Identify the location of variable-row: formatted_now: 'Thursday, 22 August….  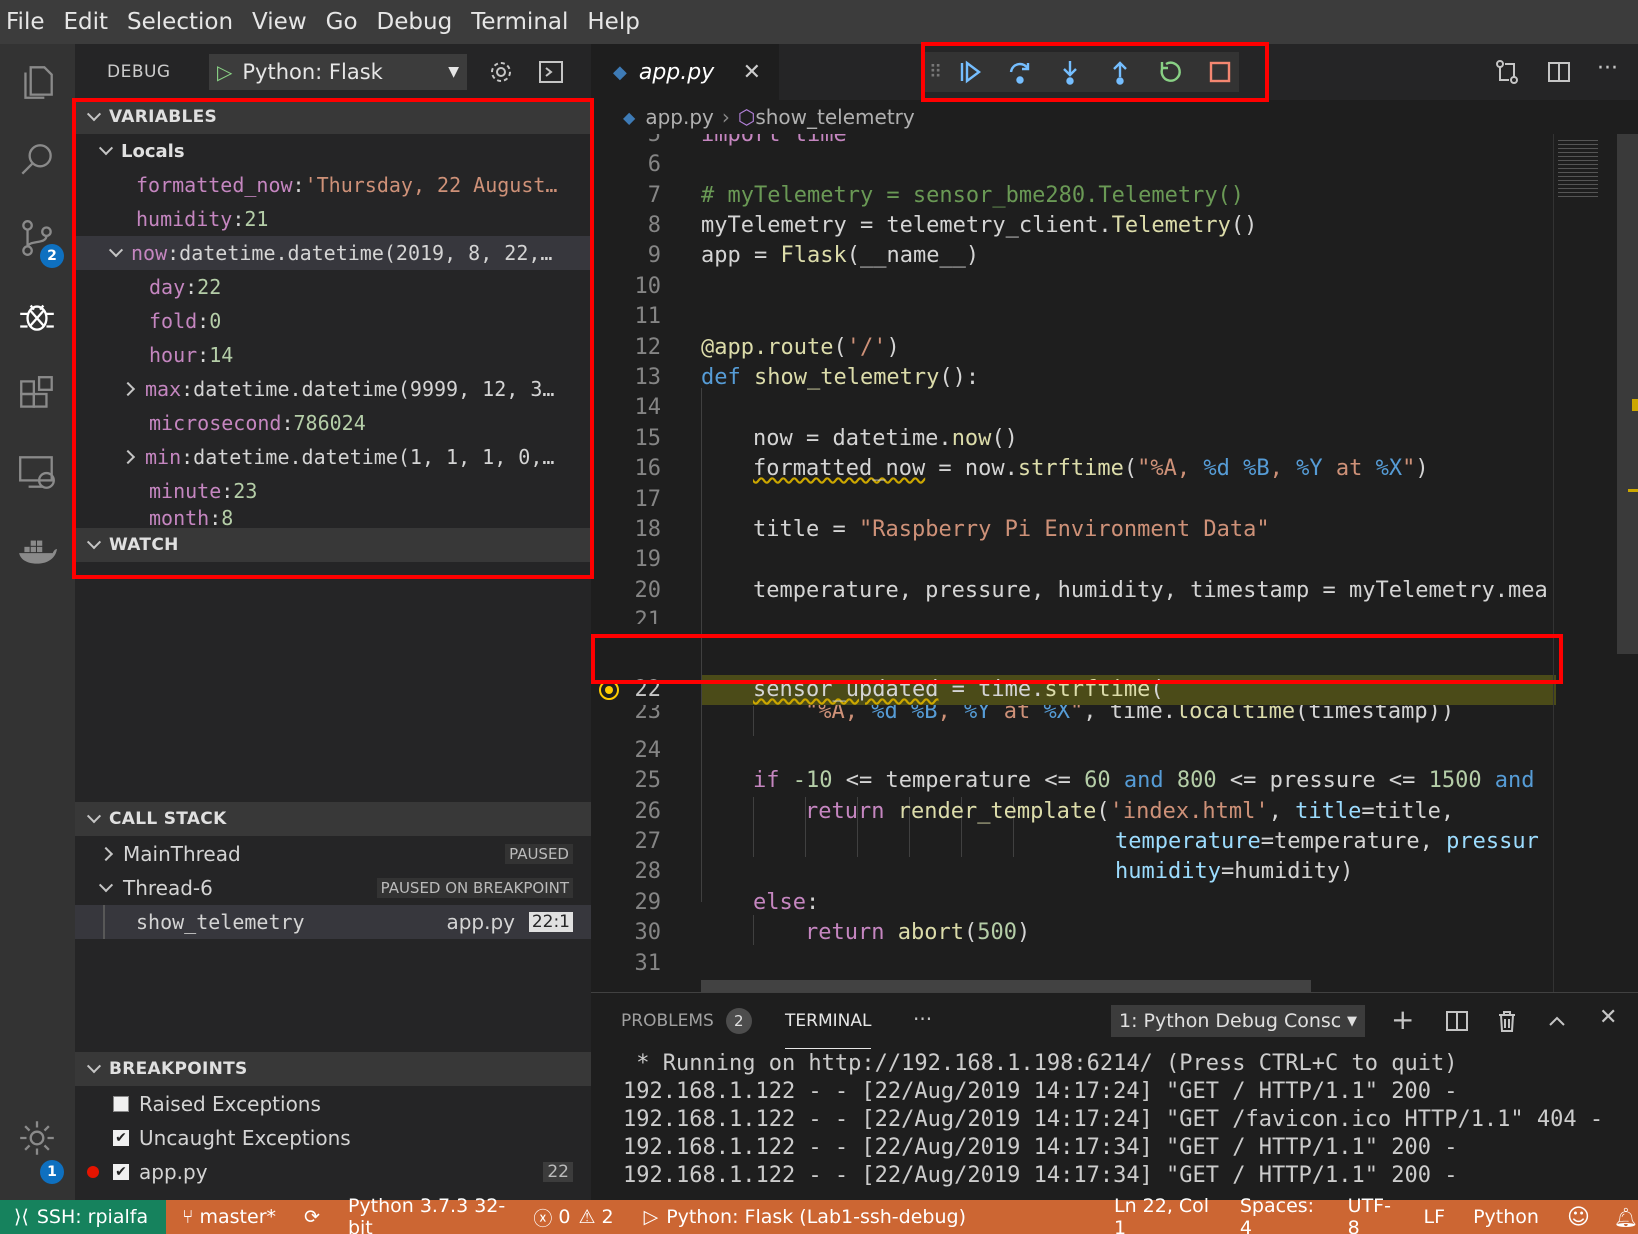
(333, 185).